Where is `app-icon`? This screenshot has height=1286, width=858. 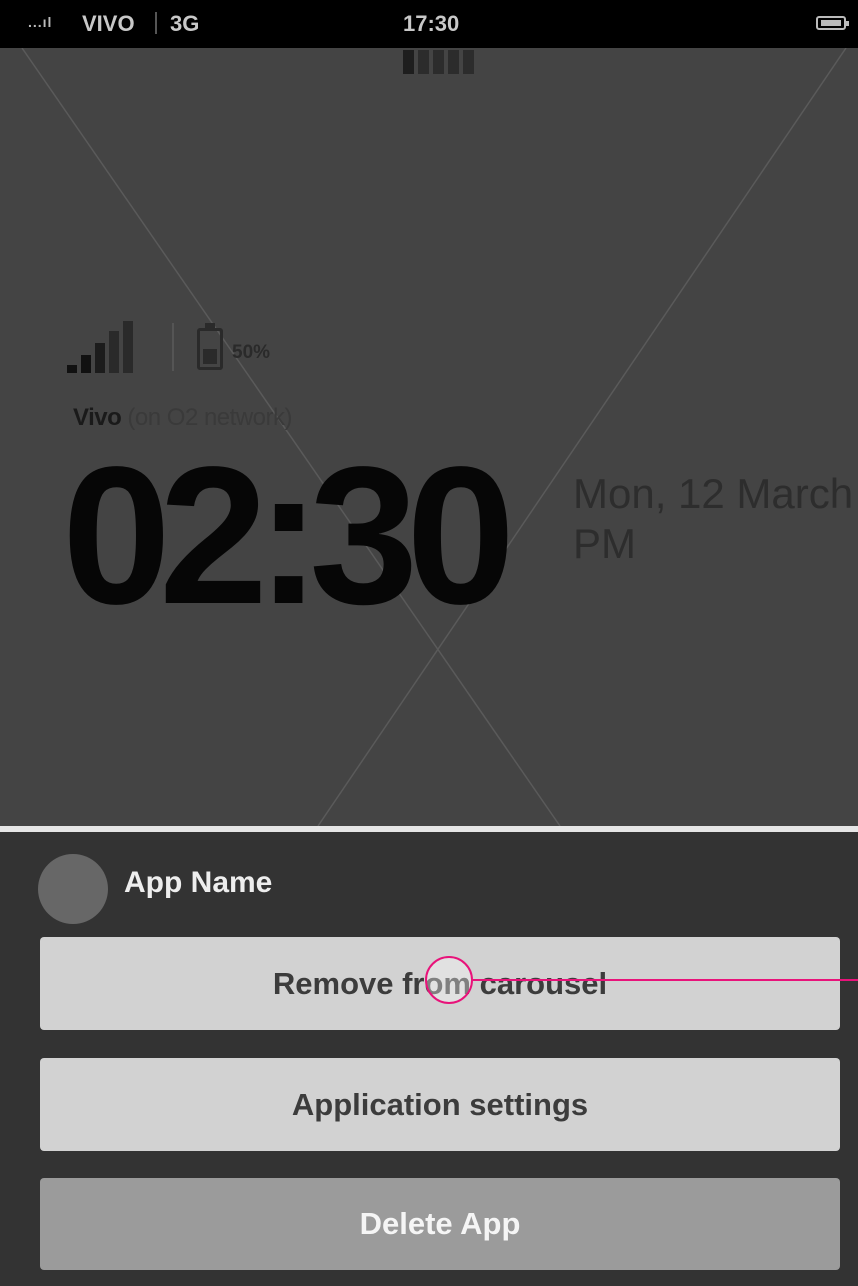 app-icon is located at coordinates (73, 889).